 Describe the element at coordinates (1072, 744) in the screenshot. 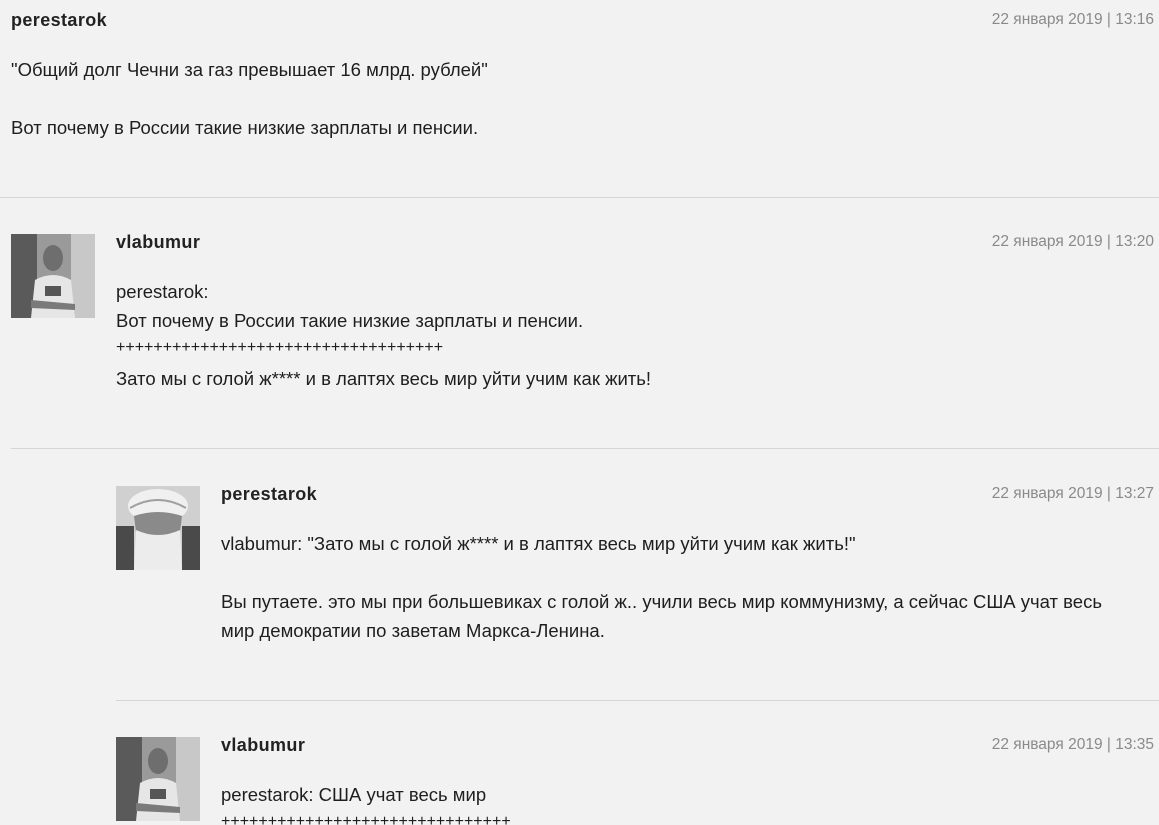

I see `comment-date: 22 января 2019 | 13:35` at that location.